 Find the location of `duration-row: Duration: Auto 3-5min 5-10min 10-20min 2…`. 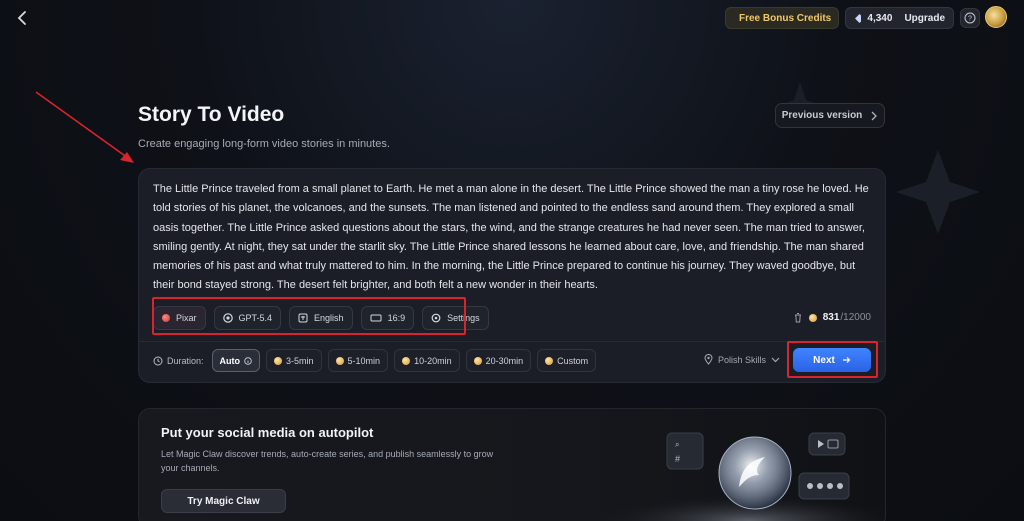

duration-row: Duration: Auto 3-5min 5-10min 10-20min 2… is located at coordinates (375, 360).